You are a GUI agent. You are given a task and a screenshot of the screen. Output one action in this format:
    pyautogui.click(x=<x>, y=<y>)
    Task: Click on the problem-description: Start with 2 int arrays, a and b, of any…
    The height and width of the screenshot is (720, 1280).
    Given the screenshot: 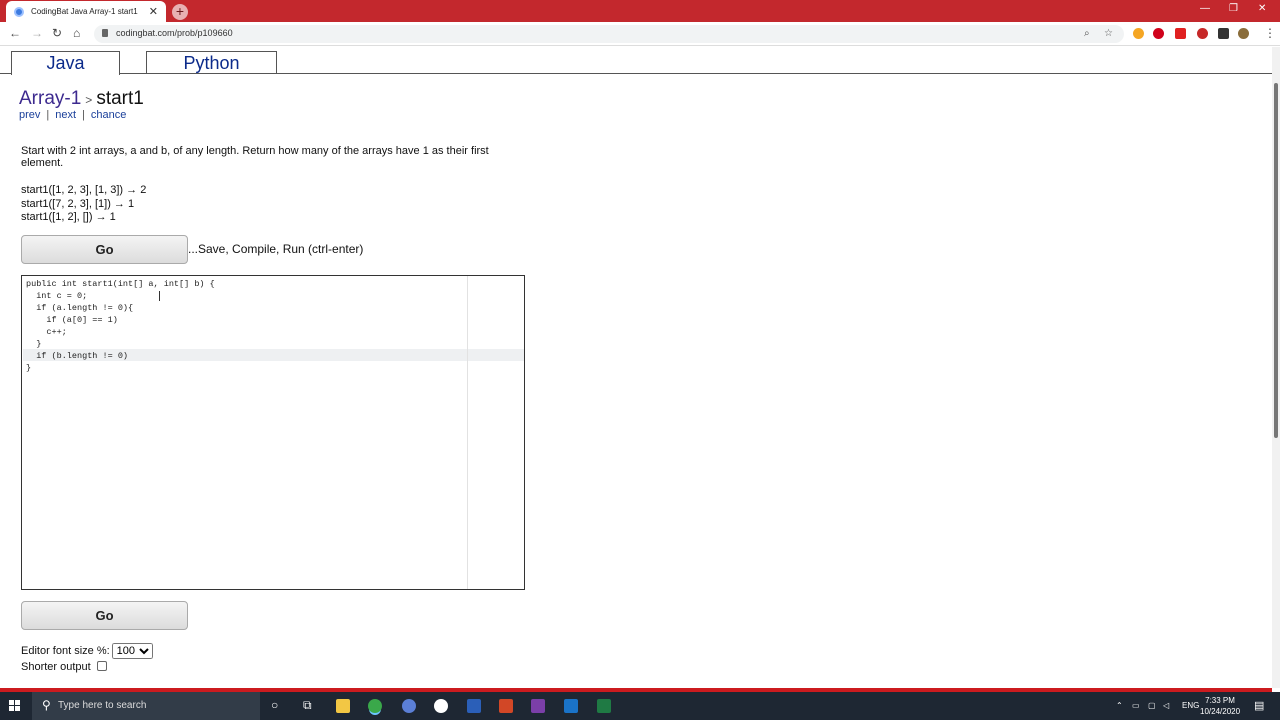 What is the action you would take?
    pyautogui.click(x=255, y=157)
    